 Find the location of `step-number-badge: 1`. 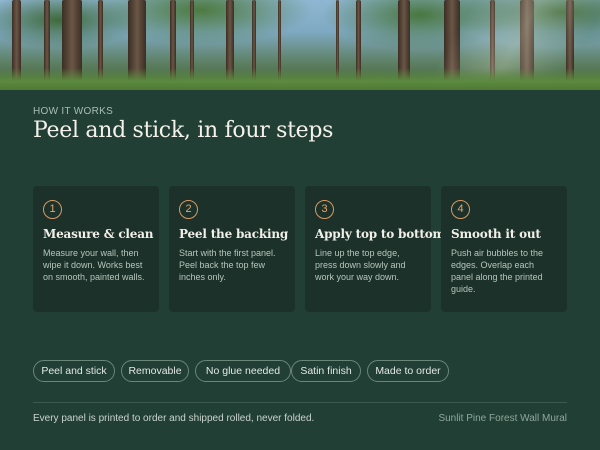

step-number-badge: 1 is located at coordinates (52, 209).